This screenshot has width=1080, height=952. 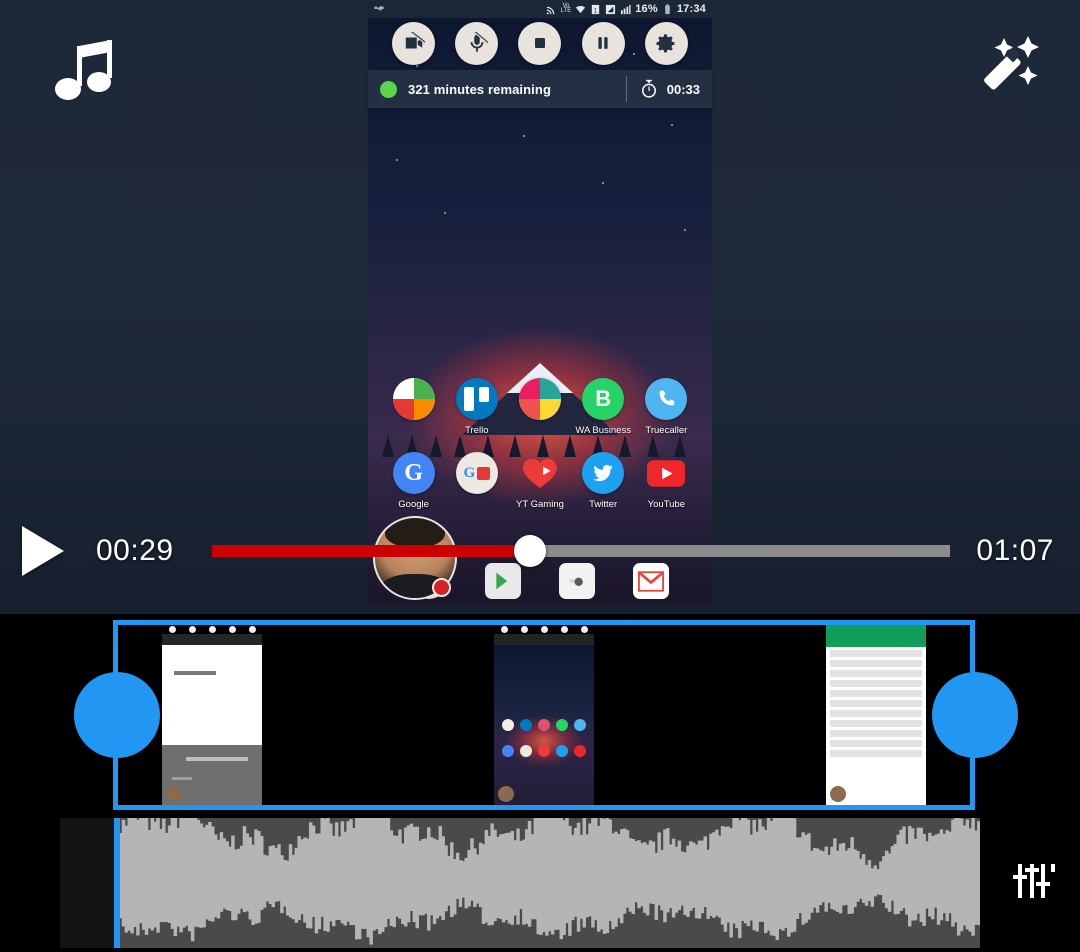 What do you see at coordinates (550, 10) in the screenshot?
I see `cast-icon` at bounding box center [550, 10].